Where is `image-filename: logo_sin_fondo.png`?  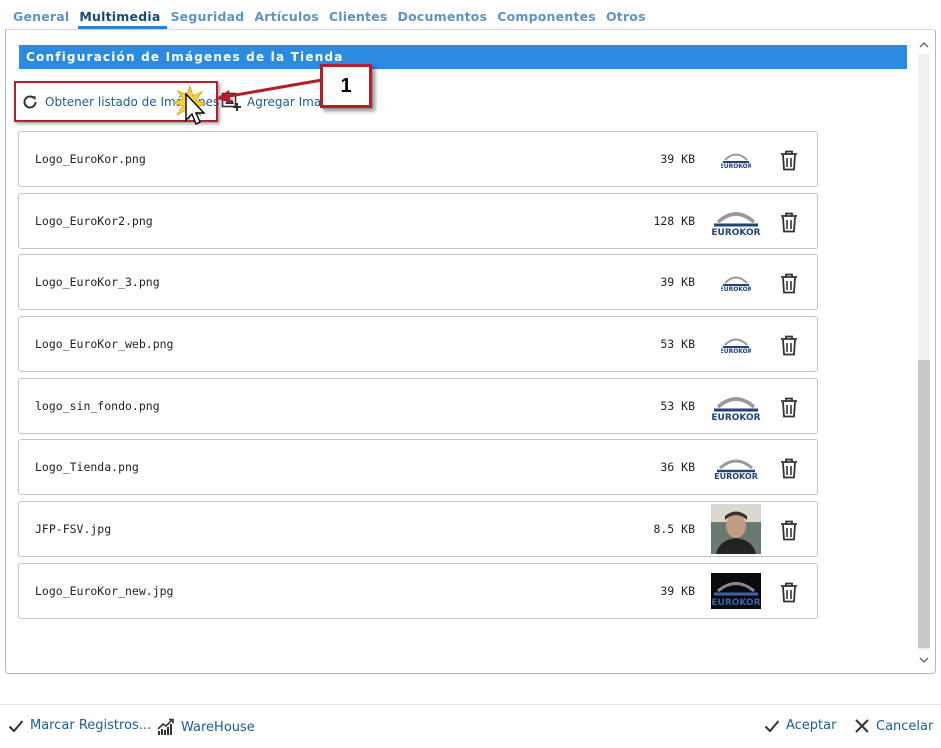 image-filename: logo_sin_fondo.png is located at coordinates (97, 405).